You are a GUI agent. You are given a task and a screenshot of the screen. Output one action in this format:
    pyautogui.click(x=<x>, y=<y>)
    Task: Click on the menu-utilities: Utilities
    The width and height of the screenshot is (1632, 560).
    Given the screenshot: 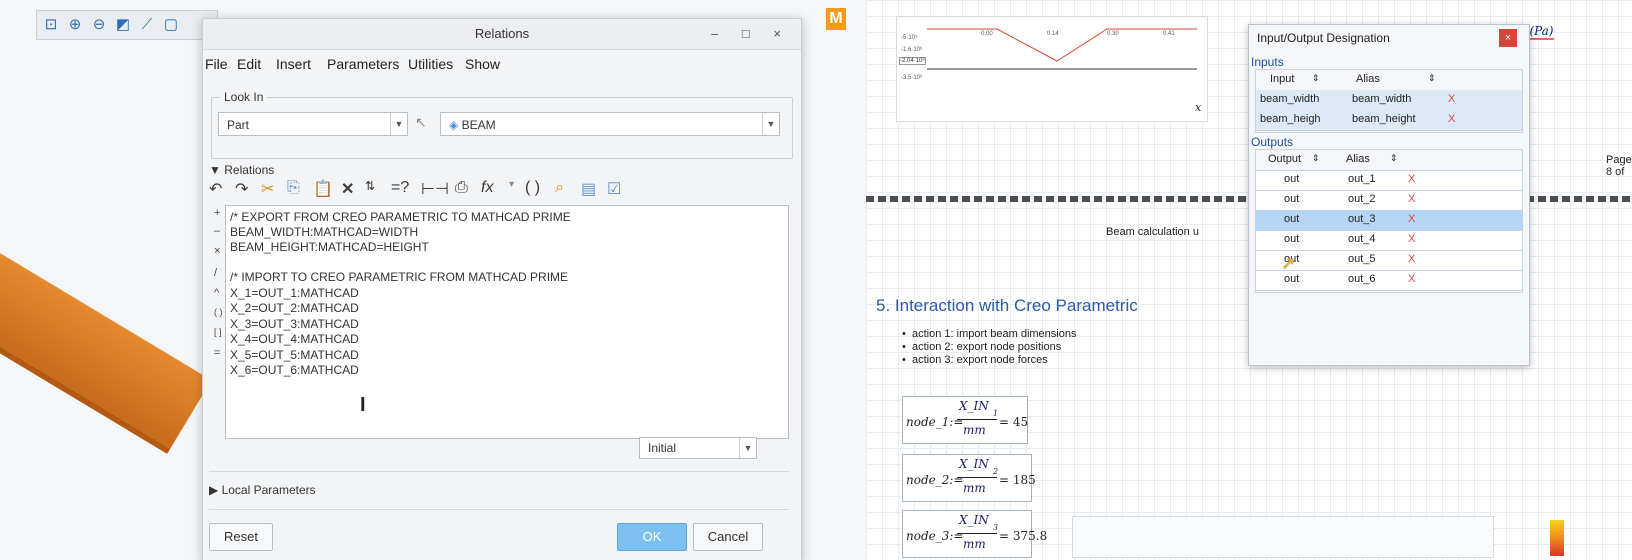 What is the action you would take?
    pyautogui.click(x=430, y=64)
    